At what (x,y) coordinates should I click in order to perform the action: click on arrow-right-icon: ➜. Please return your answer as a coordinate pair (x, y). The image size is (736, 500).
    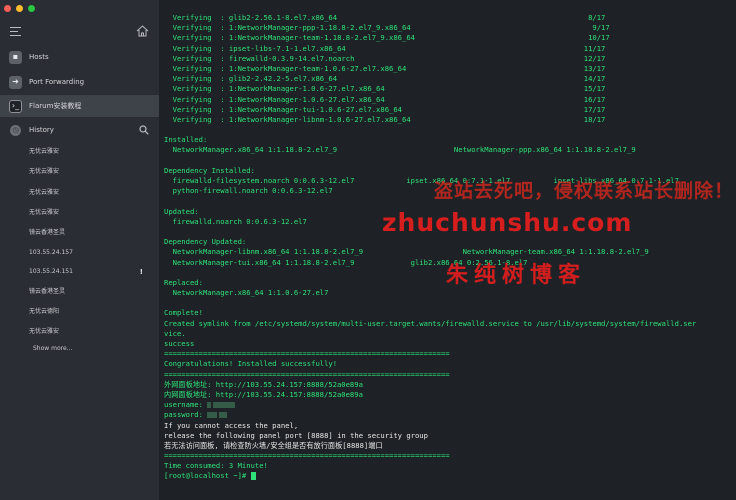
    Looking at the image, I should click on (15, 82).